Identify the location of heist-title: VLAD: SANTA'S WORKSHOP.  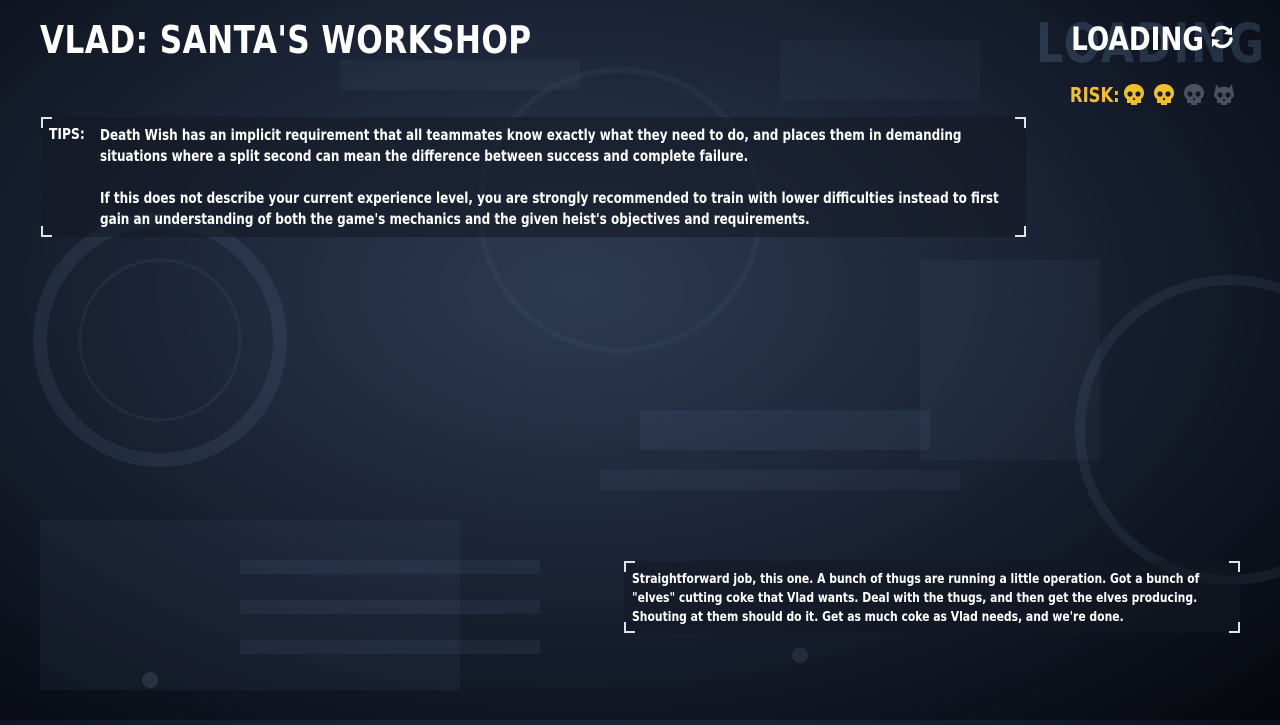
(286, 40).